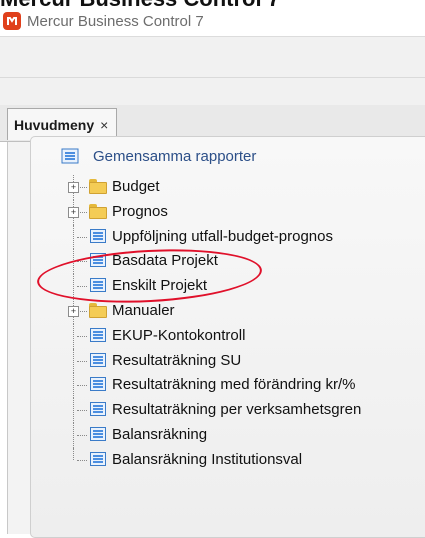 The height and width of the screenshot is (538, 425). What do you see at coordinates (165, 261) in the screenshot?
I see `tree-item-label: Basdata Projekt` at bounding box center [165, 261].